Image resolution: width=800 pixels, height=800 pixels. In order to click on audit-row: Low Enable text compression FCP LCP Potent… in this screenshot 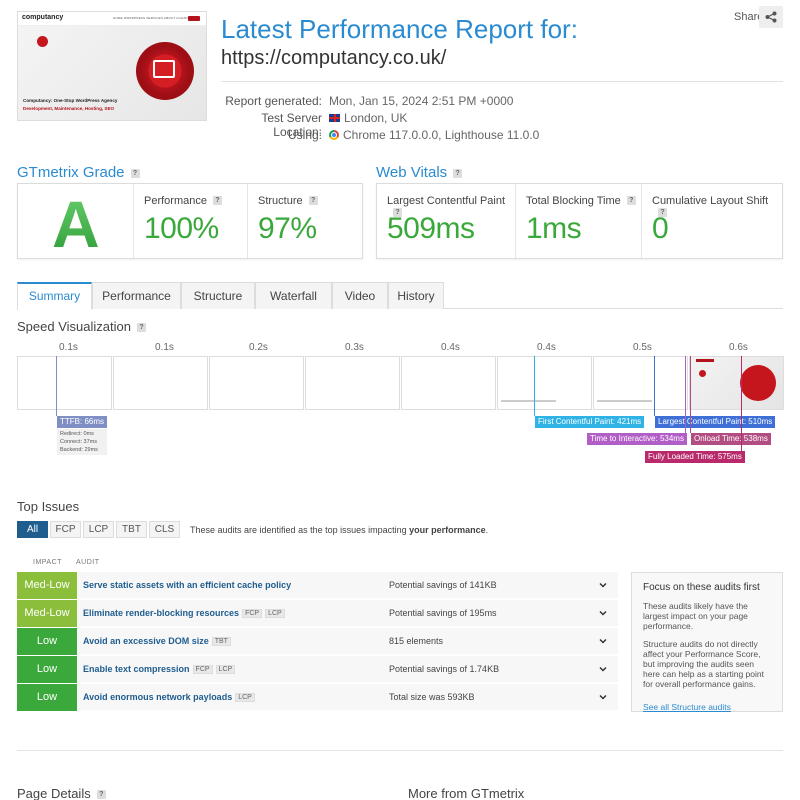, I will do `click(317, 669)`.